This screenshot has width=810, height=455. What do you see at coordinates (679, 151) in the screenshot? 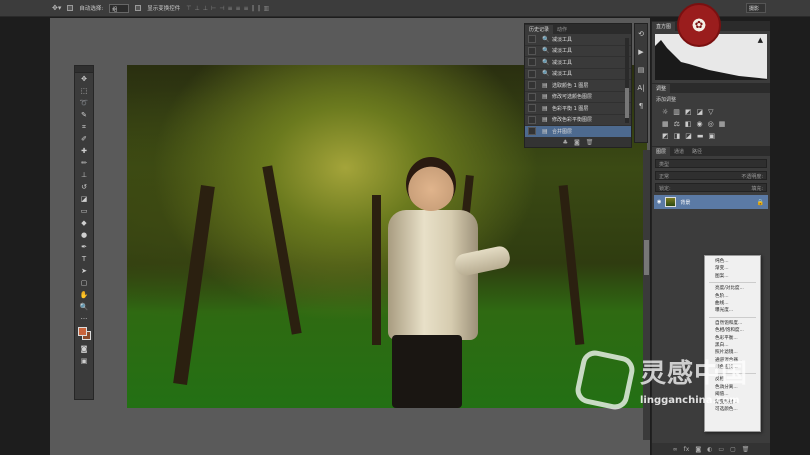
I see `tab-channels: 通道` at bounding box center [679, 151].